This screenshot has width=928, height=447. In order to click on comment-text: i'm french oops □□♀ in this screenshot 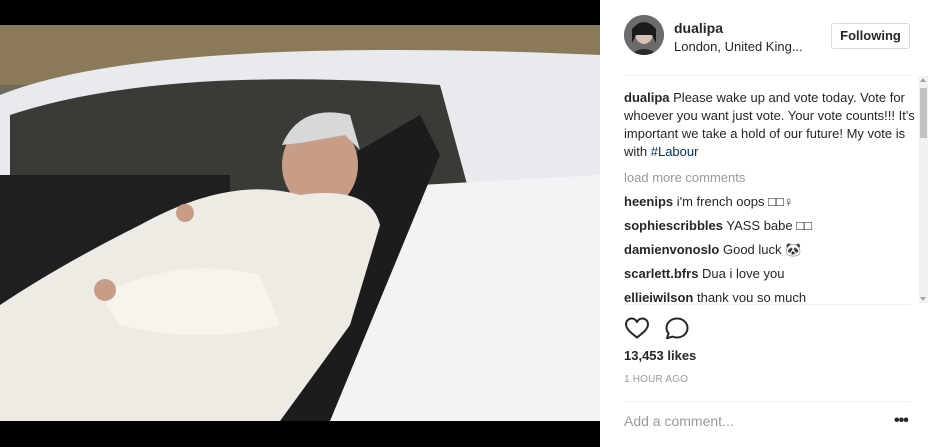, I will do `click(735, 201)`.